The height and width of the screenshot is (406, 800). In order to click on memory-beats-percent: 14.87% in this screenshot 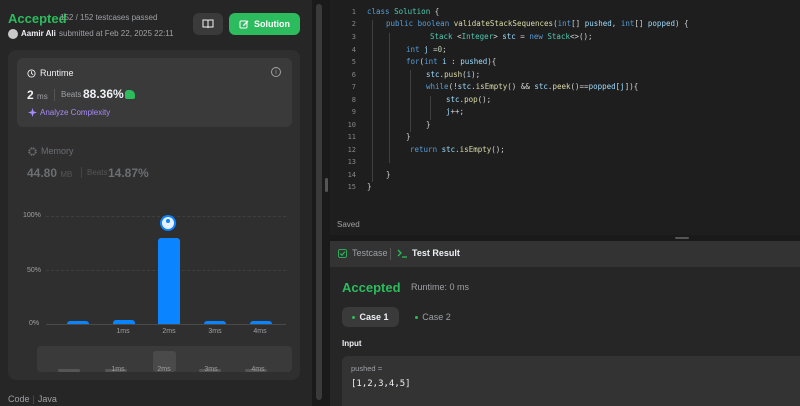, I will do `click(128, 173)`.